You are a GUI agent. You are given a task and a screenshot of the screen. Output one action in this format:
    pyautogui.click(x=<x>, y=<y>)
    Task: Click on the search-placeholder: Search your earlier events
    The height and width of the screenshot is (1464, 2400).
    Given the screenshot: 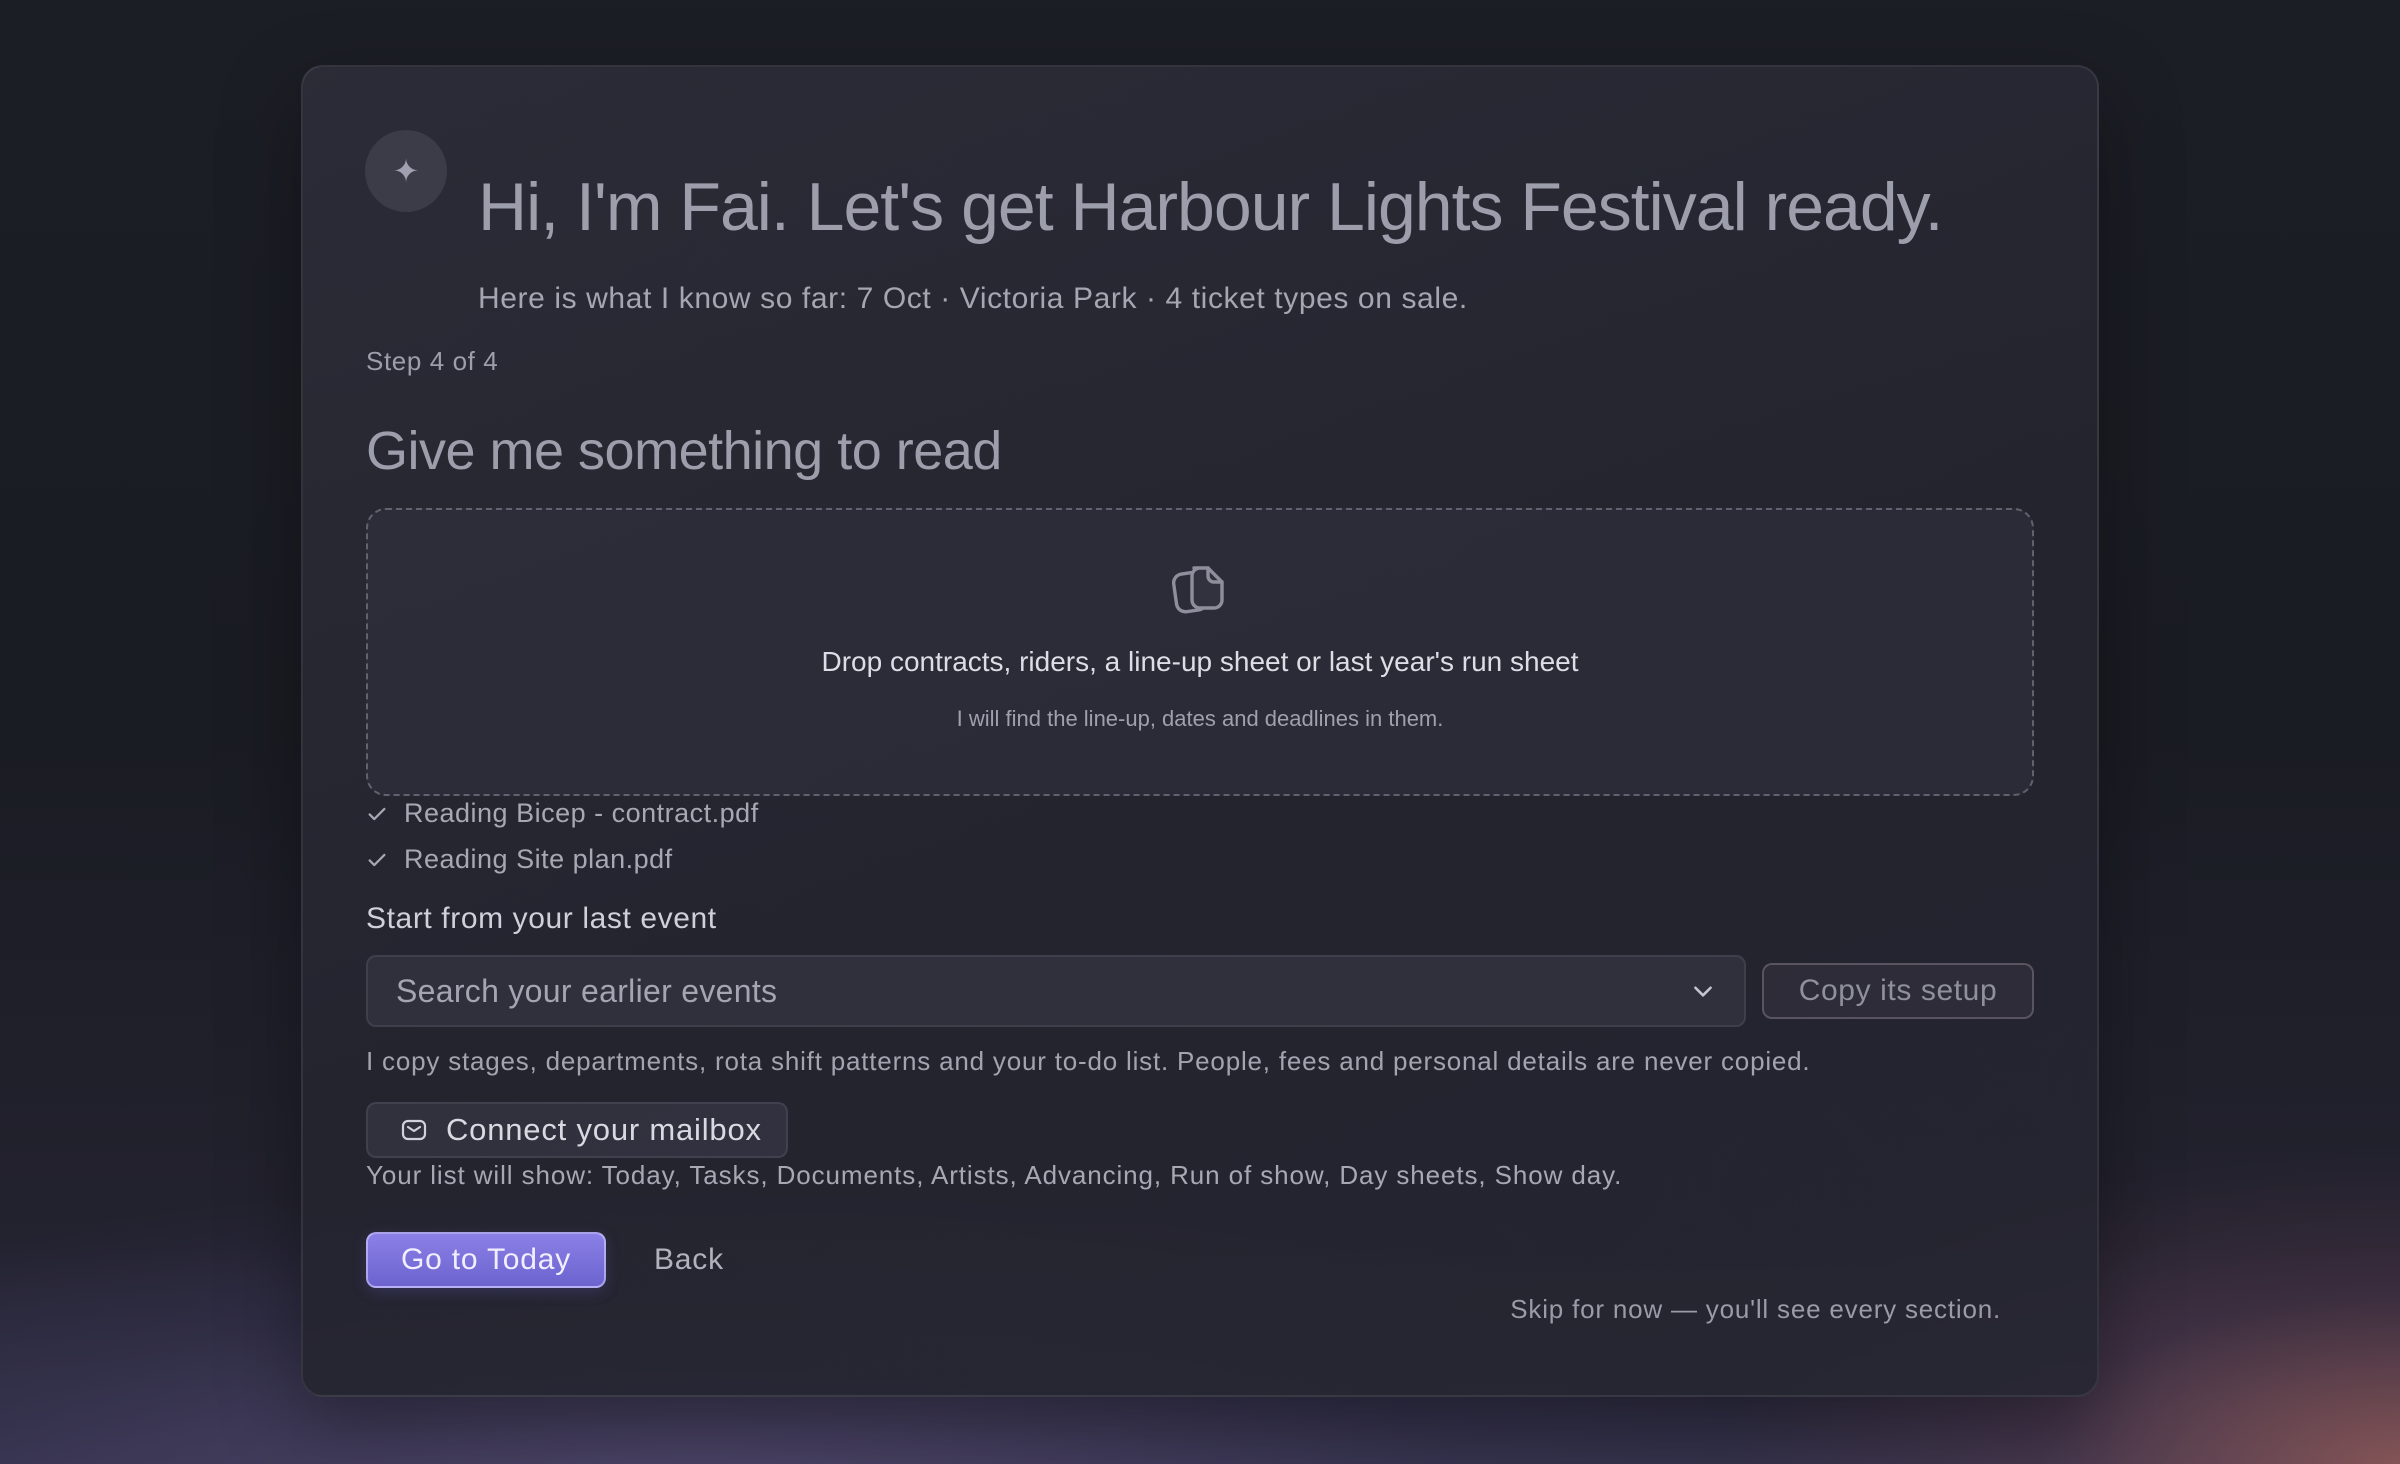 What is the action you would take?
    pyautogui.click(x=587, y=990)
    